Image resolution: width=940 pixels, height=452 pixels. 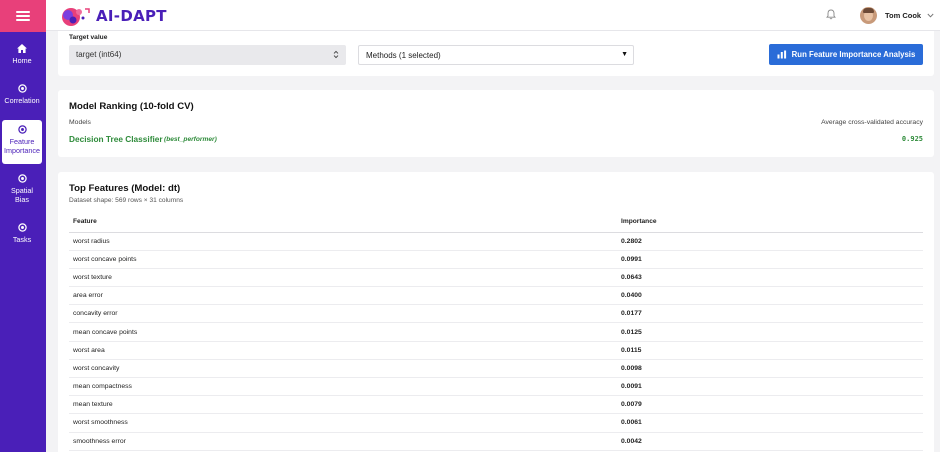 I want to click on sidebar-item-label: Home, so click(x=22, y=60).